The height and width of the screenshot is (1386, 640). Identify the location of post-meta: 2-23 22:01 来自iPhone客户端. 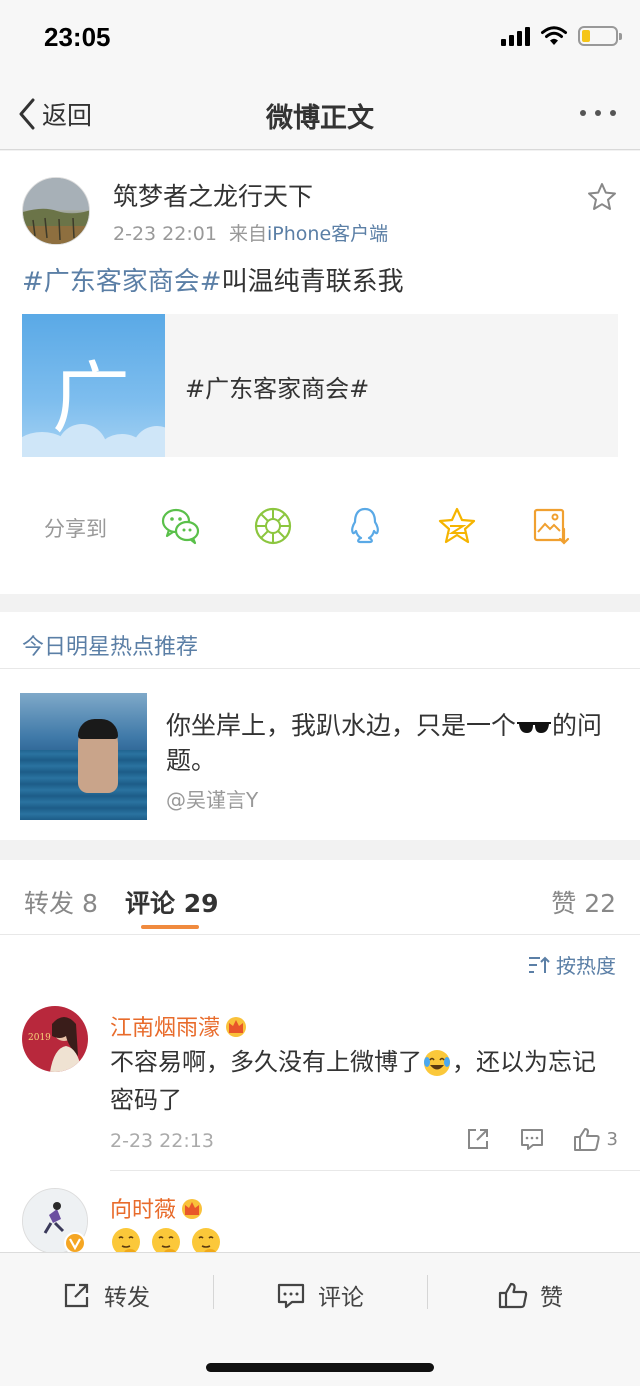
(250, 232).